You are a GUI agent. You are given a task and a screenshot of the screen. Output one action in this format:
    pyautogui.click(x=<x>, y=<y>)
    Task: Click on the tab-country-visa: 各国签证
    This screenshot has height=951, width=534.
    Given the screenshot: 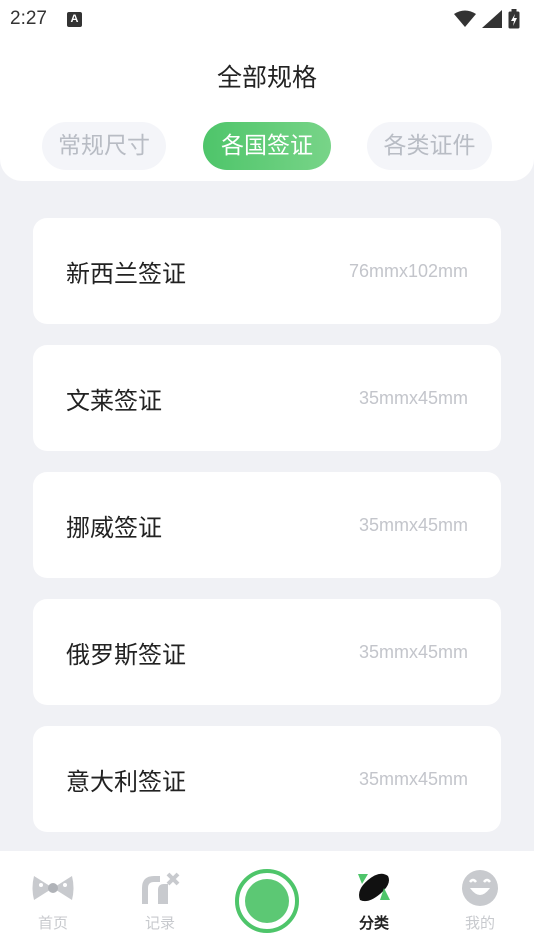 What is the action you would take?
    pyautogui.click(x=267, y=146)
    